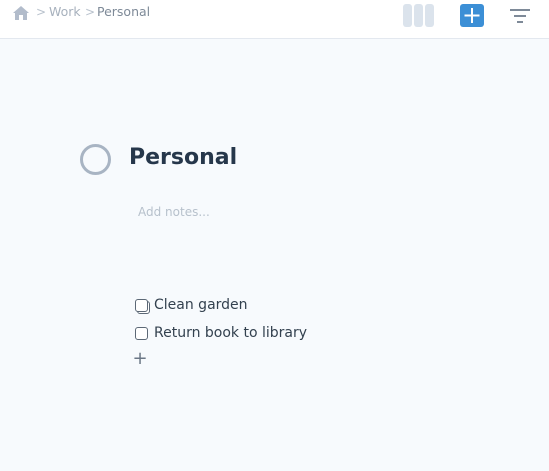  What do you see at coordinates (201, 305) in the screenshot?
I see `task-label: Clean garden` at bounding box center [201, 305].